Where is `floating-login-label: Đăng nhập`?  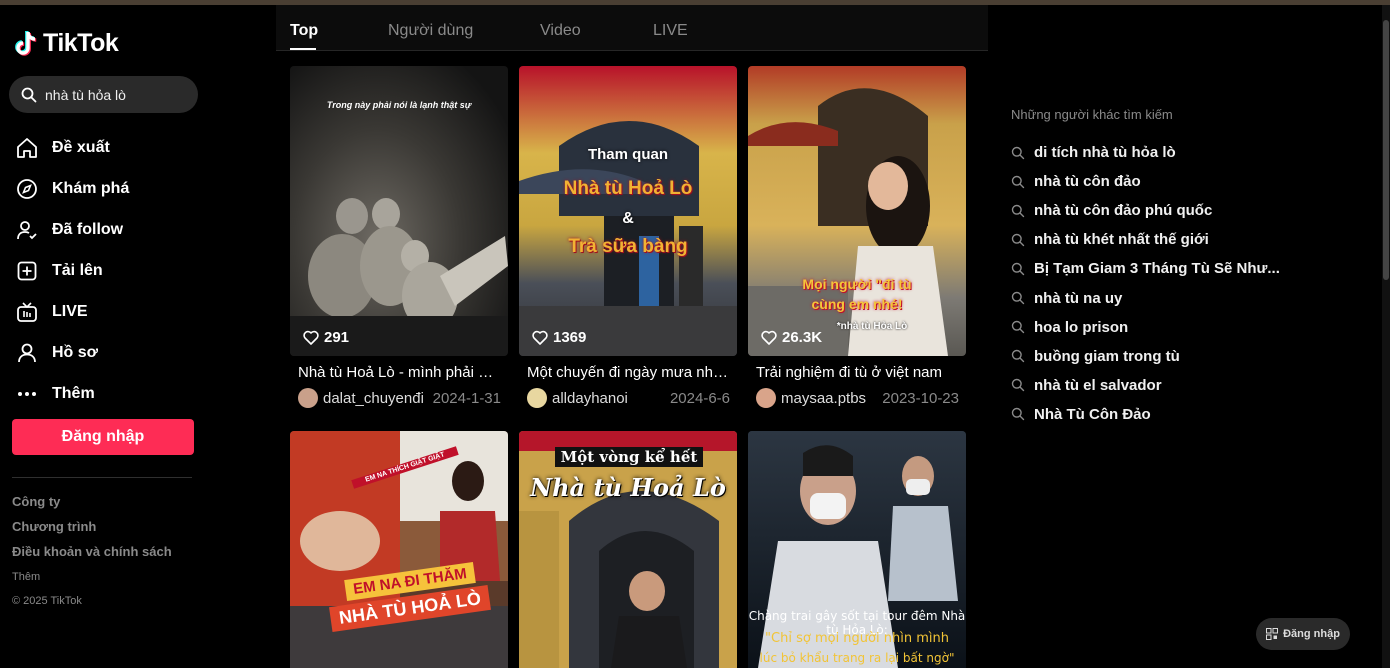
floating-login-label: Đăng nhập is located at coordinates (1311, 634).